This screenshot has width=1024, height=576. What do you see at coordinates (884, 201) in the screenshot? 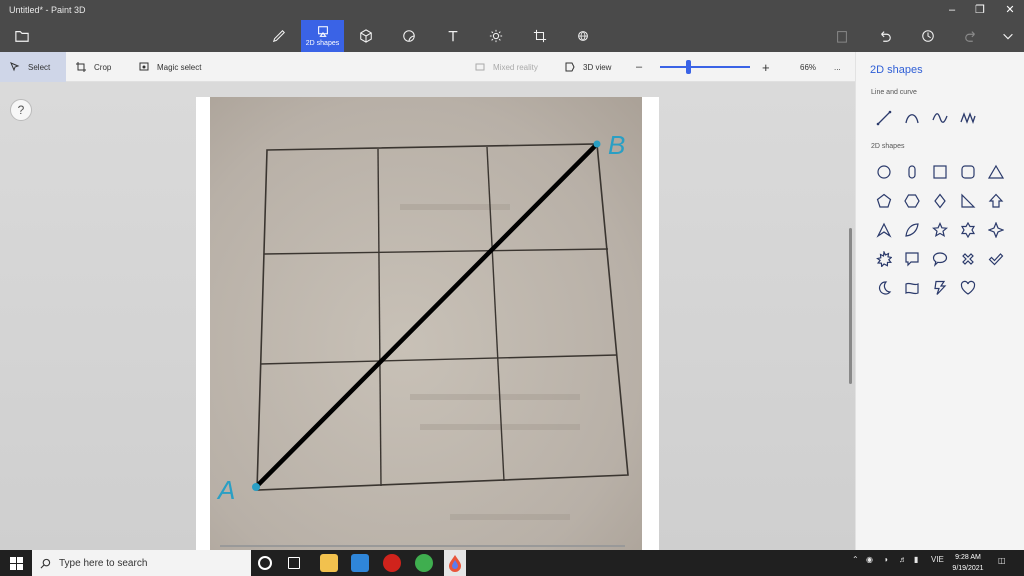
I see `pentagon-shape-icon` at bounding box center [884, 201].